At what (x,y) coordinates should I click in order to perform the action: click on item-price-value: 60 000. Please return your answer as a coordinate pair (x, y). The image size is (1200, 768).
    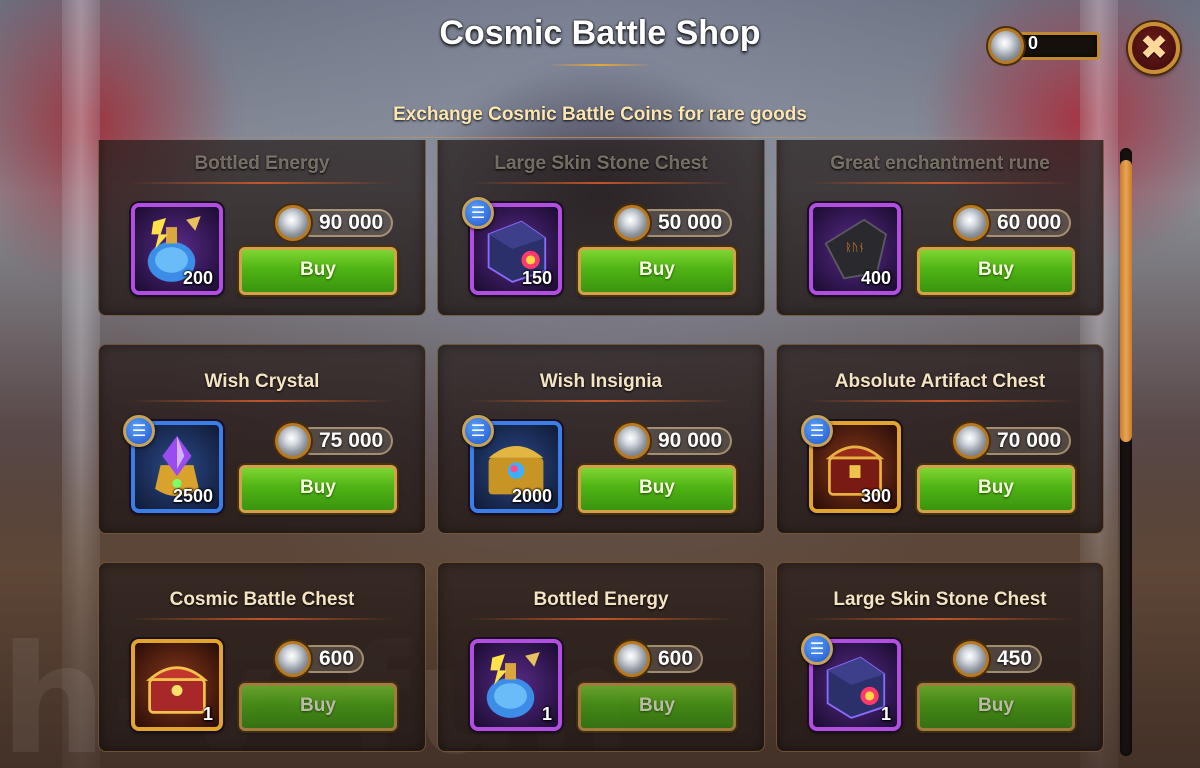
    Looking at the image, I should click on (1023, 223).